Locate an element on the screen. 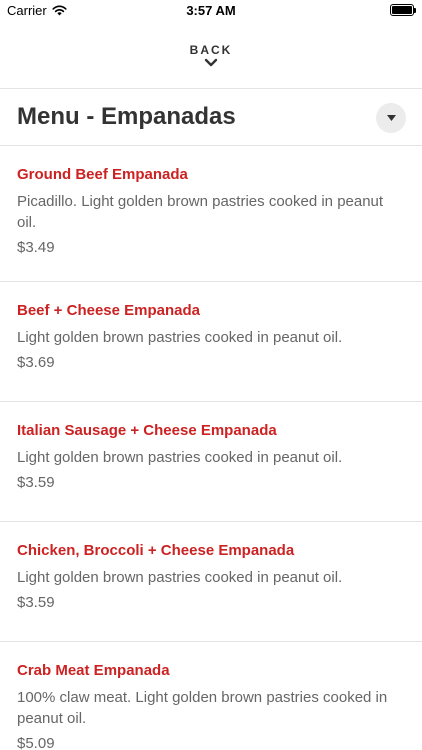  menu-item-price: $5.09 is located at coordinates (36, 742).